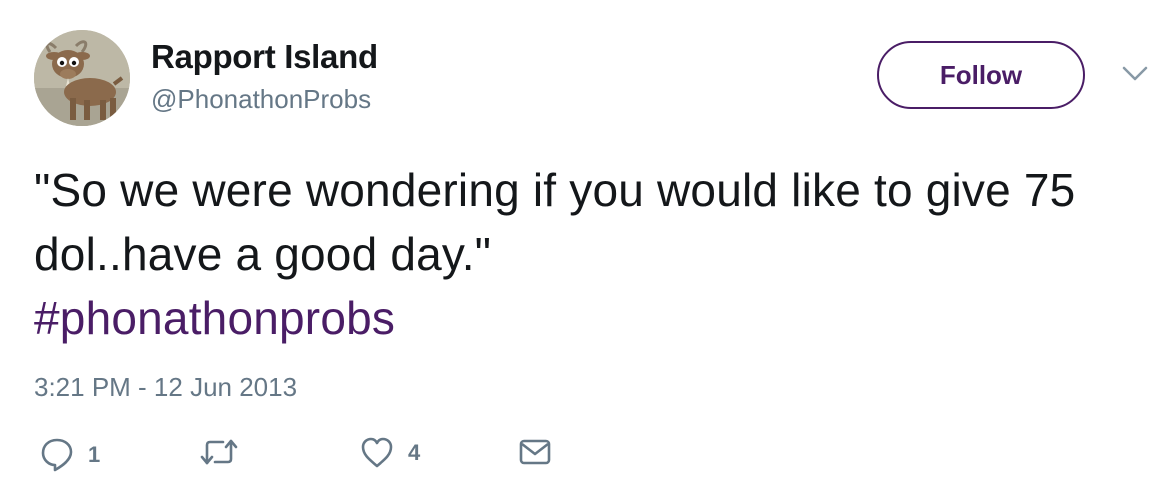  I want to click on avatar, so click(82, 78).